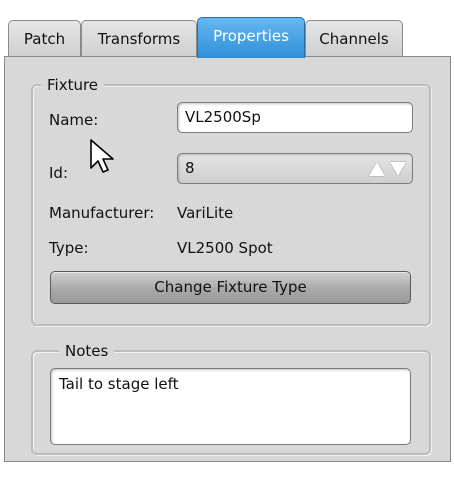 The image size is (454, 484). I want to click on fixture-legend: Fixture, so click(73, 85).